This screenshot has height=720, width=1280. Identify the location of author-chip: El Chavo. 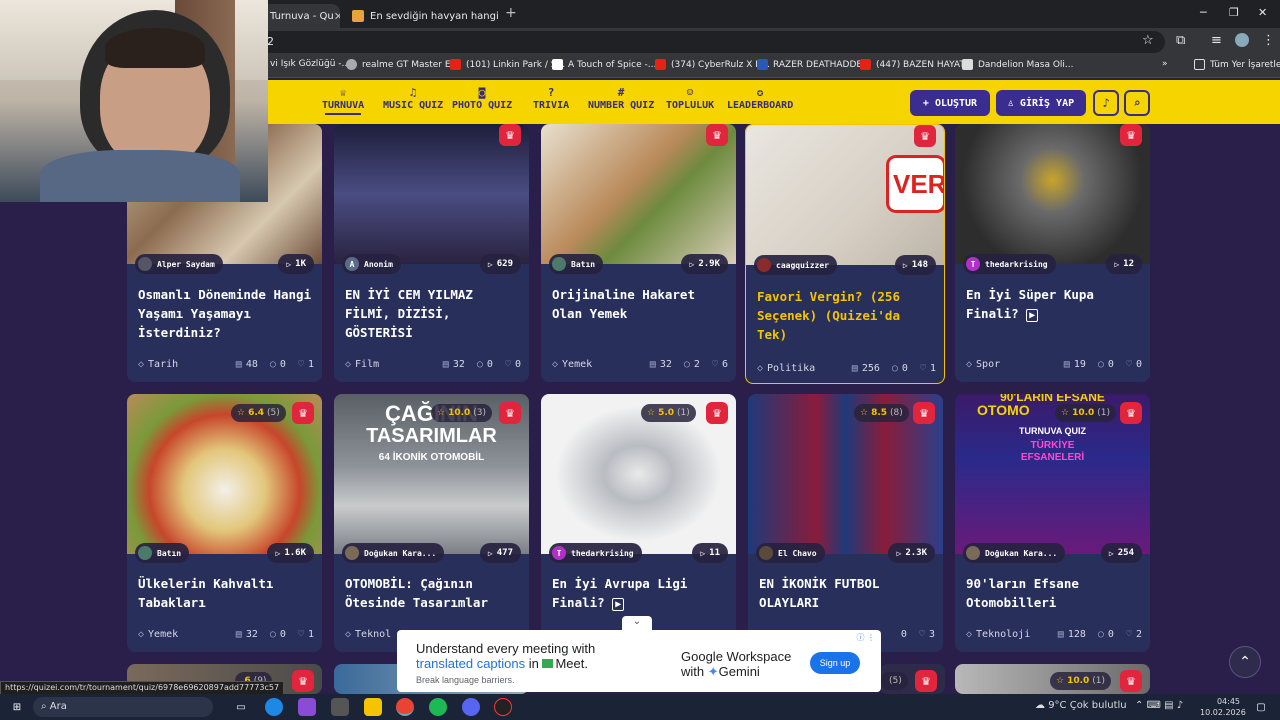
(790, 553).